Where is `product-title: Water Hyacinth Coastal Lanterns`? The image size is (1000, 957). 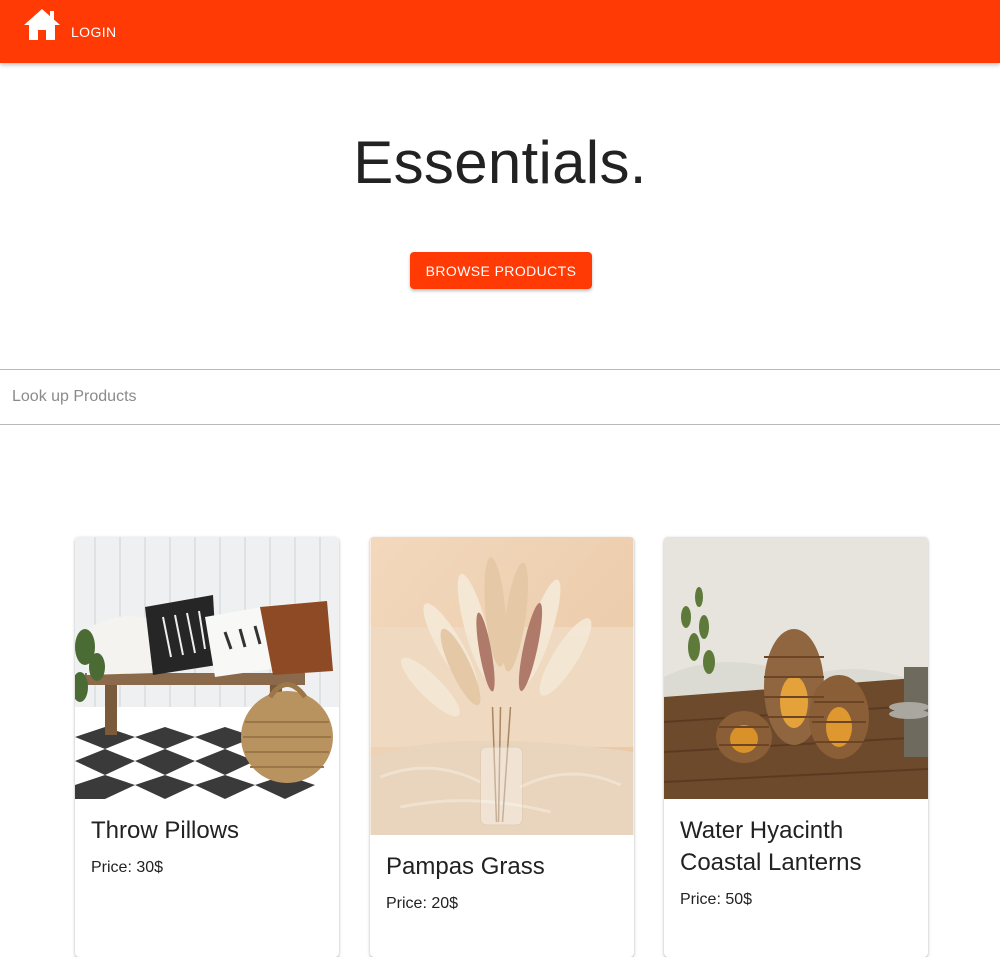
product-title: Water Hyacinth Coastal Lanterns is located at coordinates (771, 846).